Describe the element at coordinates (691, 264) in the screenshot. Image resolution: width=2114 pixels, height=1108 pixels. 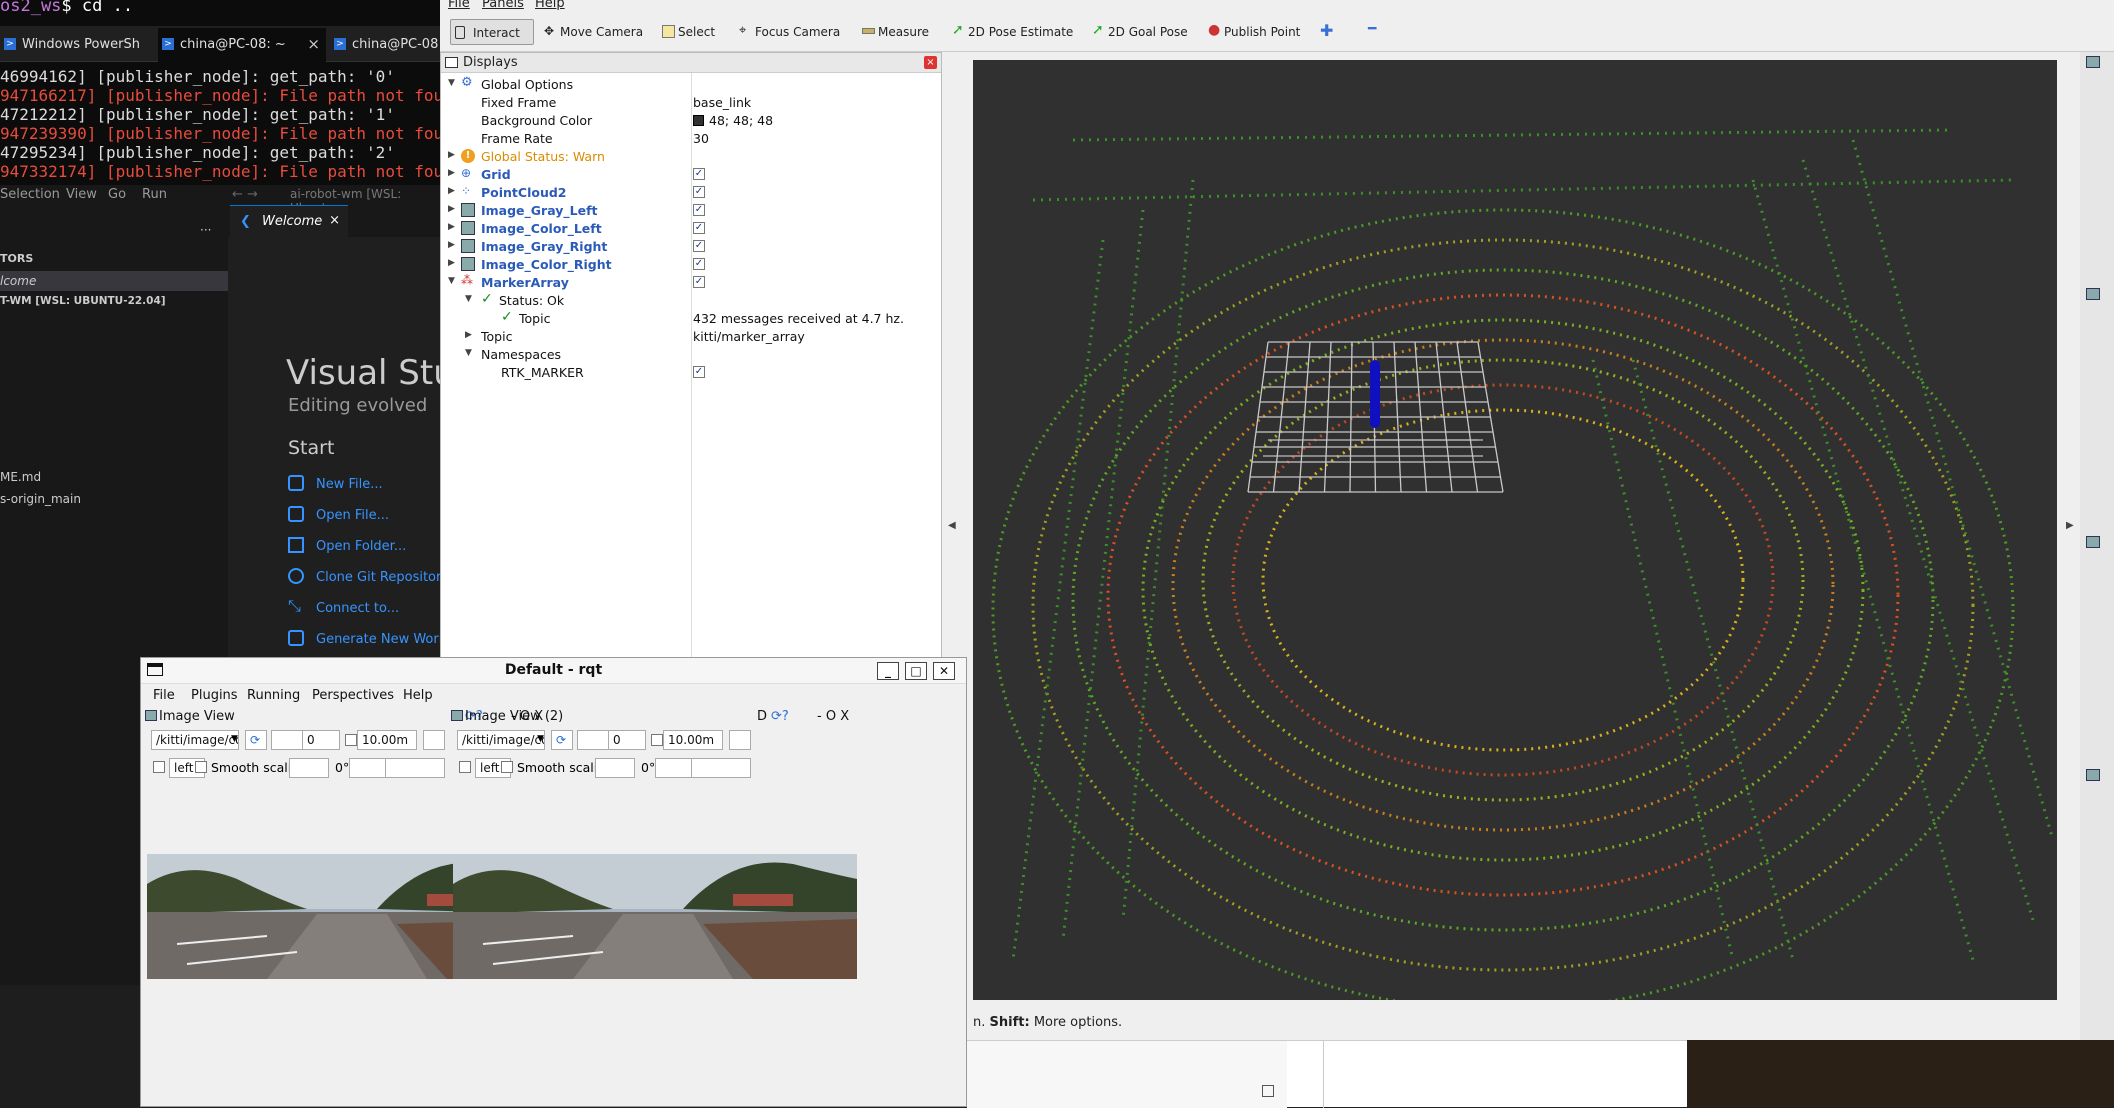
I see `row-image-color-right: ▶ Image_Color_Right ✓` at that location.